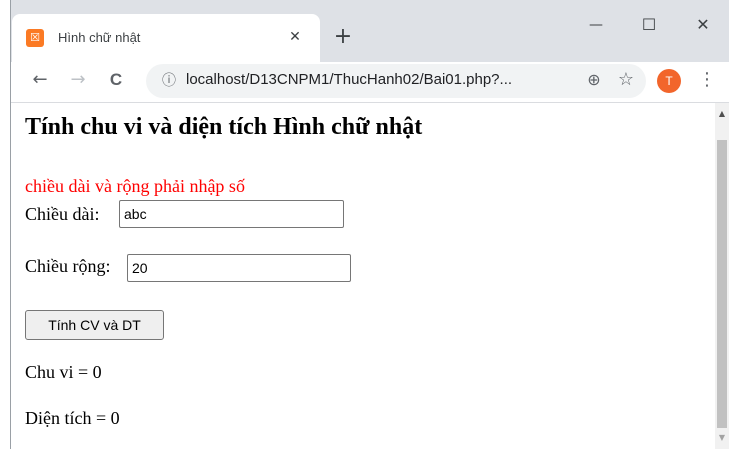 This screenshot has width=729, height=449. I want to click on close-window-icon: ✕, so click(703, 25).